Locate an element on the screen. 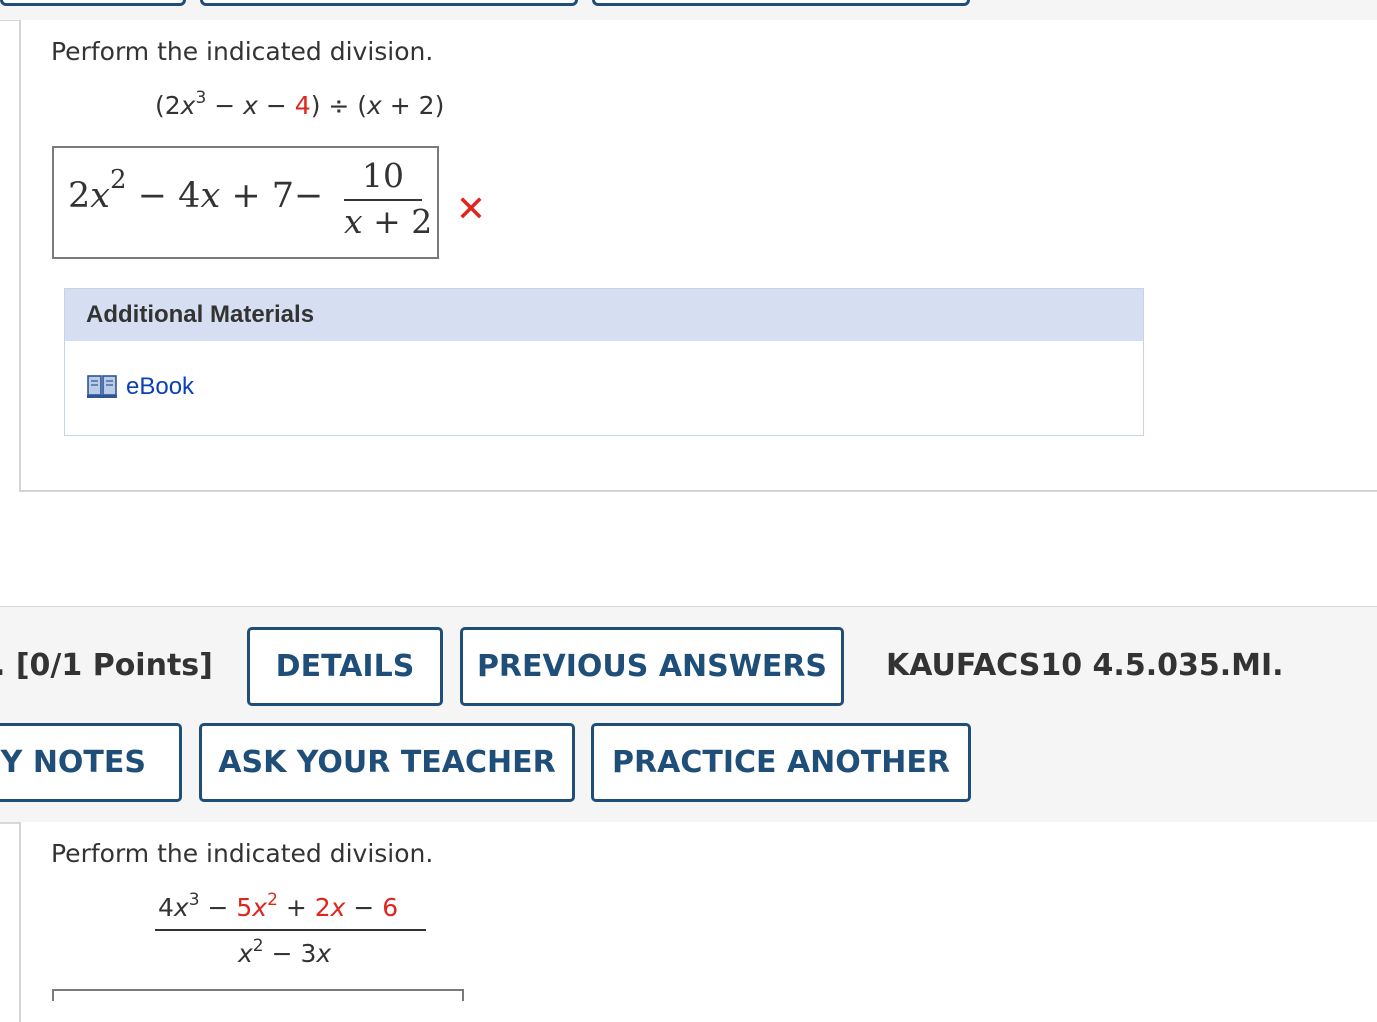 The width and height of the screenshot is (1377, 1022). additional-materials-title: Additional Materials is located at coordinates (200, 314).